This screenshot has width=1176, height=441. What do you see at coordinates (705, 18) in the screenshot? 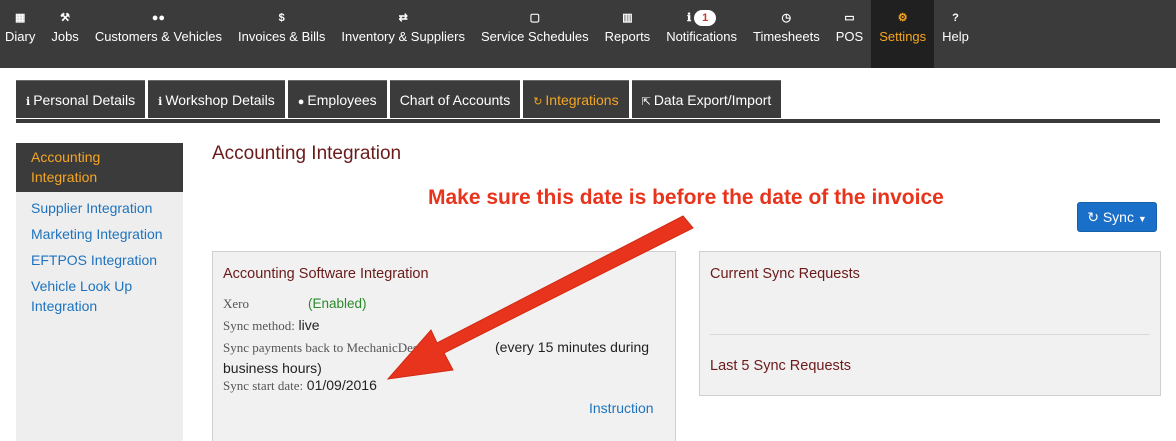
I see `notification-count-badge: 1` at bounding box center [705, 18].